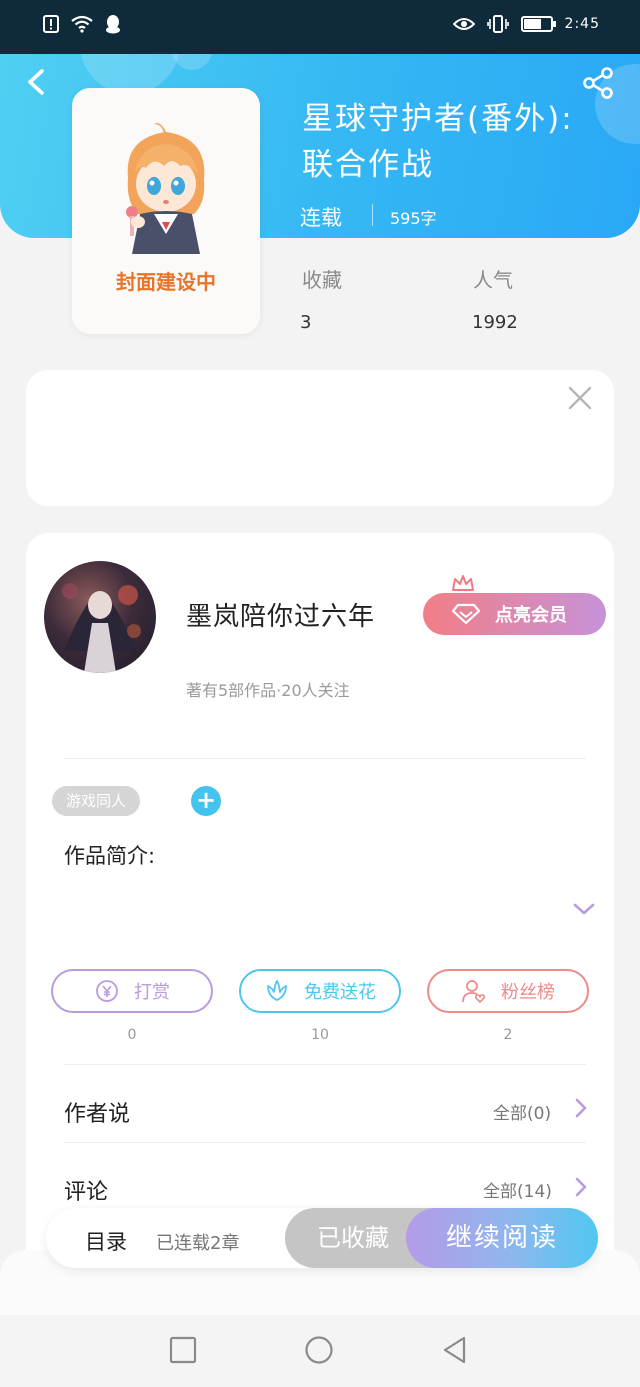 The height and width of the screenshot is (1387, 640). What do you see at coordinates (463, 24) in the screenshot?
I see `eye-icon` at bounding box center [463, 24].